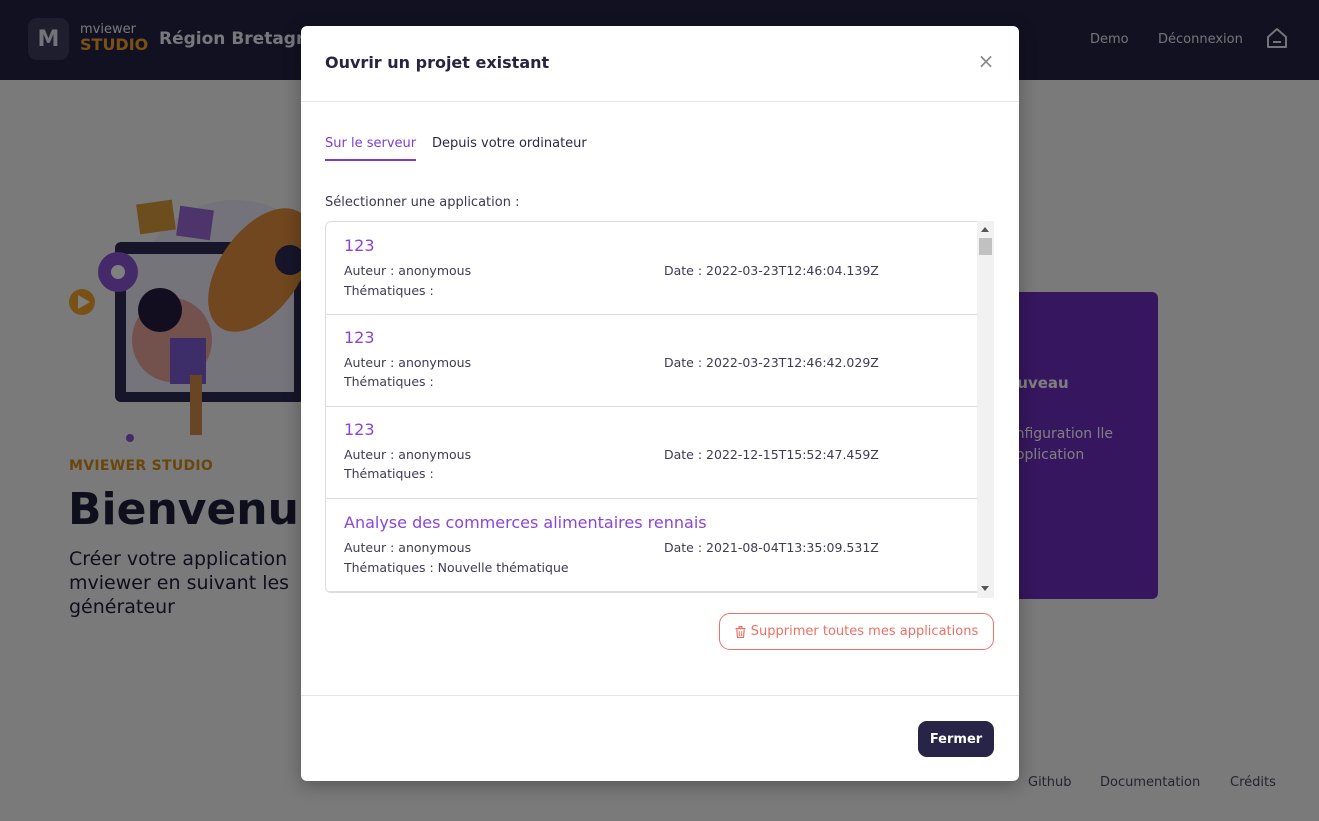 The image size is (1319, 821). Describe the element at coordinates (456, 567) in the screenshot. I see `application-themes: Thématiques : Nouvelle thématique` at that location.